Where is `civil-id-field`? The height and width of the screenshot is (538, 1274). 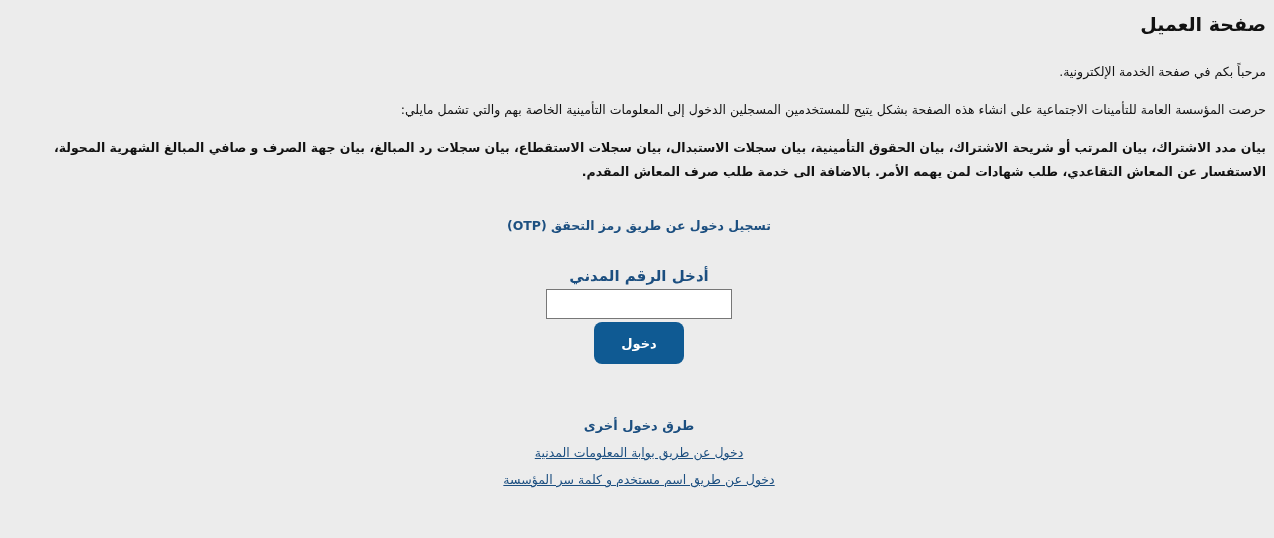
civil-id-field is located at coordinates (639, 304).